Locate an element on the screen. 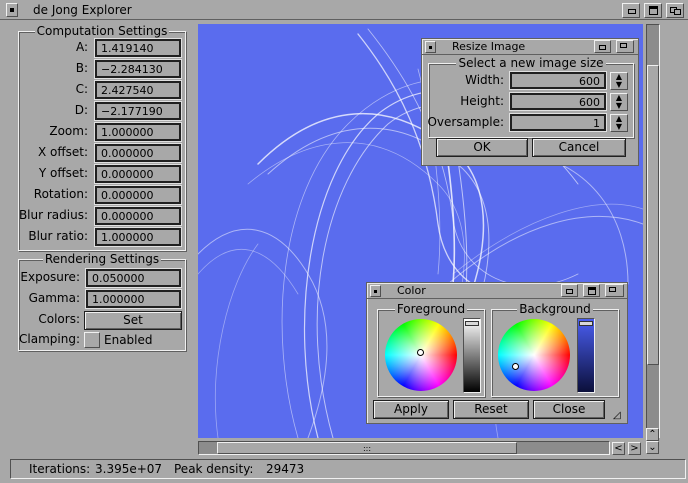 This screenshot has height=483, width=688. computation-label-3: D: is located at coordinates (81, 110).